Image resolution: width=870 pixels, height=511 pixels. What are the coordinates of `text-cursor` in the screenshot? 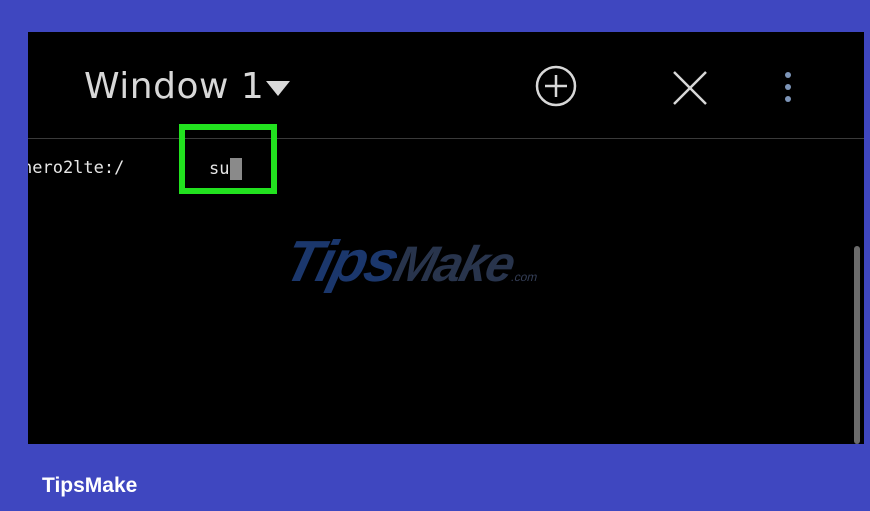 It's located at (236, 169).